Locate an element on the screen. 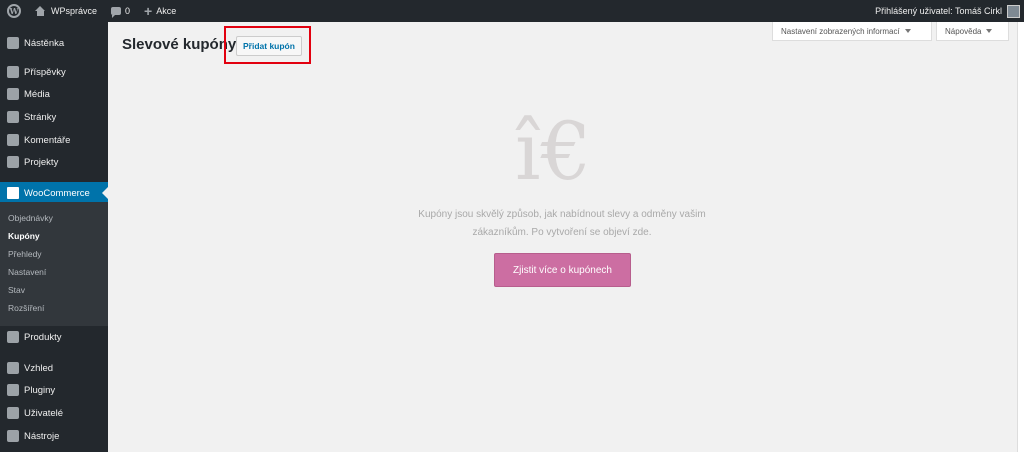 The height and width of the screenshot is (452, 1024). active-indicator is located at coordinates (105, 193).